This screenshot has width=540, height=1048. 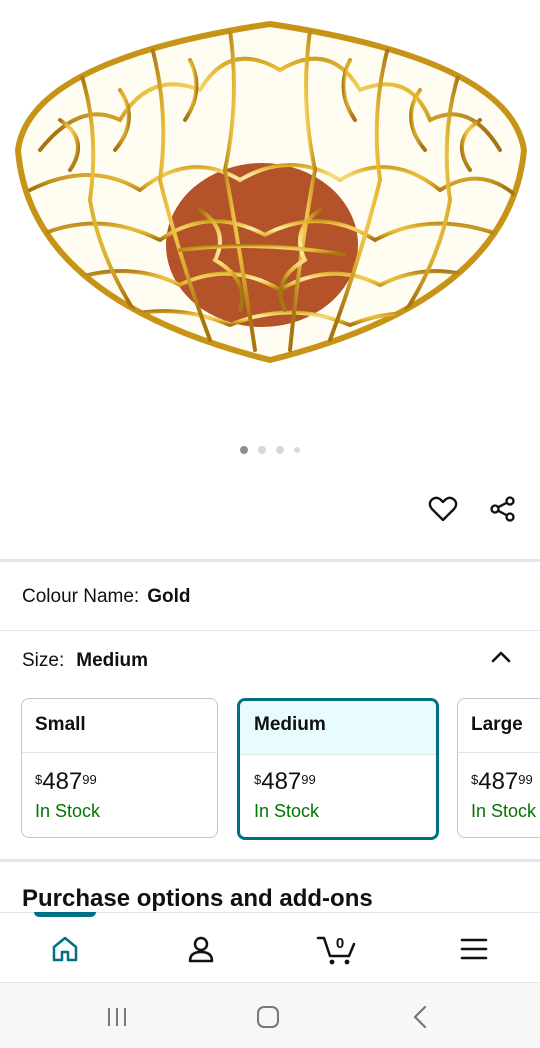 I want to click on home-icon, so click(x=65, y=949).